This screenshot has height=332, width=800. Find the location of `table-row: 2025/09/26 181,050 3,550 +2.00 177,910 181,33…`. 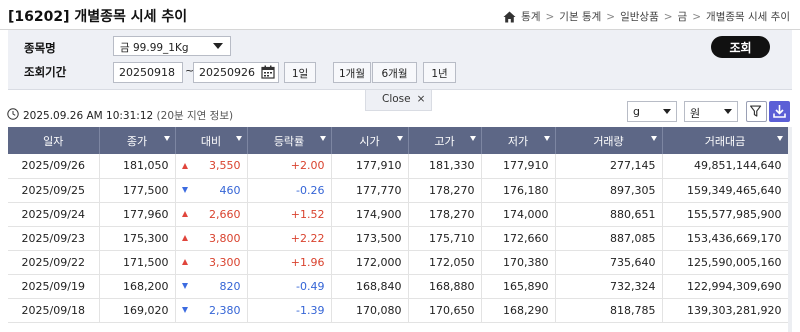

table-row: 2025/09/26 181,050 3,550 +2.00 177,910 181,33… is located at coordinates (398, 166).